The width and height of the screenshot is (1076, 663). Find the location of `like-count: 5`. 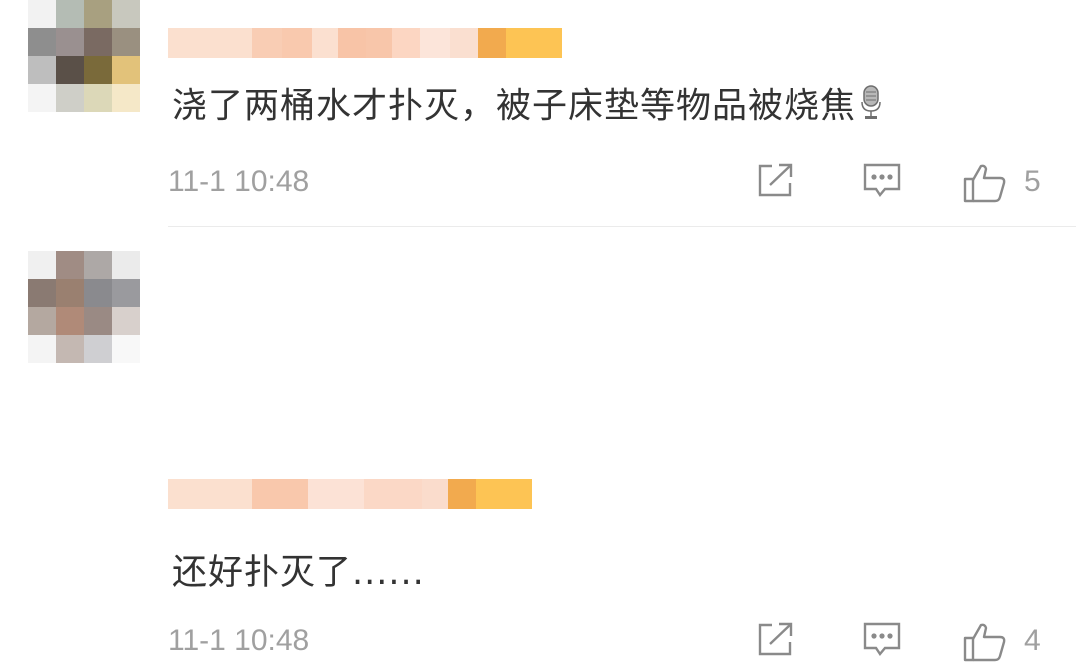

like-count: 5 is located at coordinates (1032, 181).